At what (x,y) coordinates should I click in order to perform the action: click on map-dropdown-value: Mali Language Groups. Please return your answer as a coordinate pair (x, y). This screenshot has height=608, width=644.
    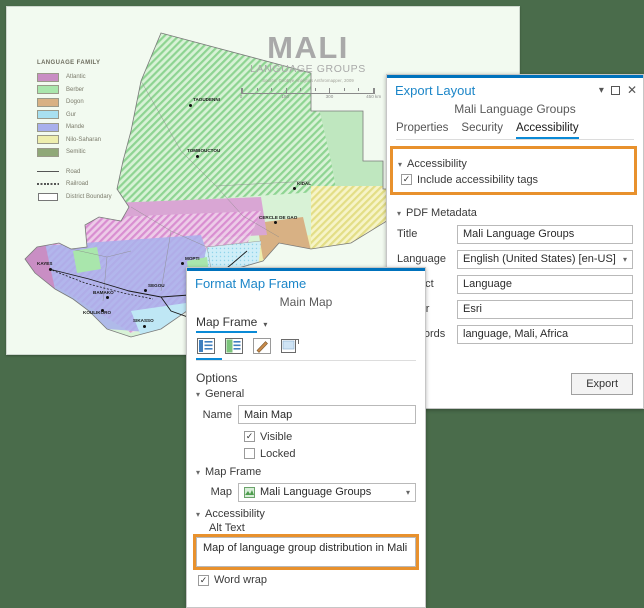
    Looking at the image, I should click on (316, 492).